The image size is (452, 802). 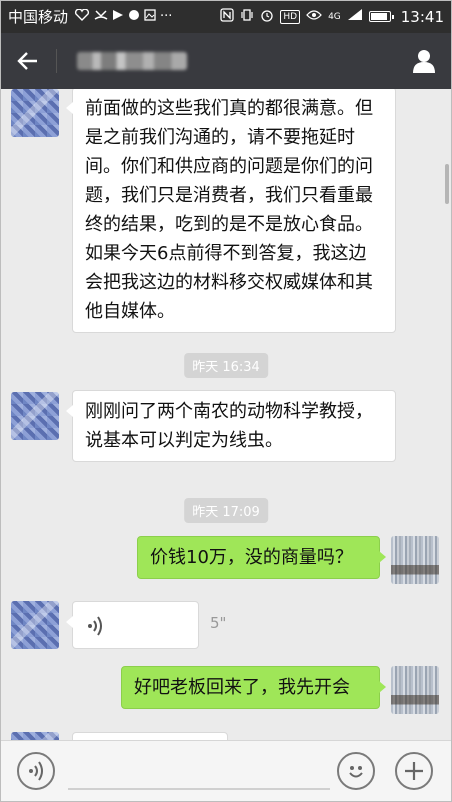 What do you see at coordinates (226, 771) in the screenshot?
I see `input-bar` at bounding box center [226, 771].